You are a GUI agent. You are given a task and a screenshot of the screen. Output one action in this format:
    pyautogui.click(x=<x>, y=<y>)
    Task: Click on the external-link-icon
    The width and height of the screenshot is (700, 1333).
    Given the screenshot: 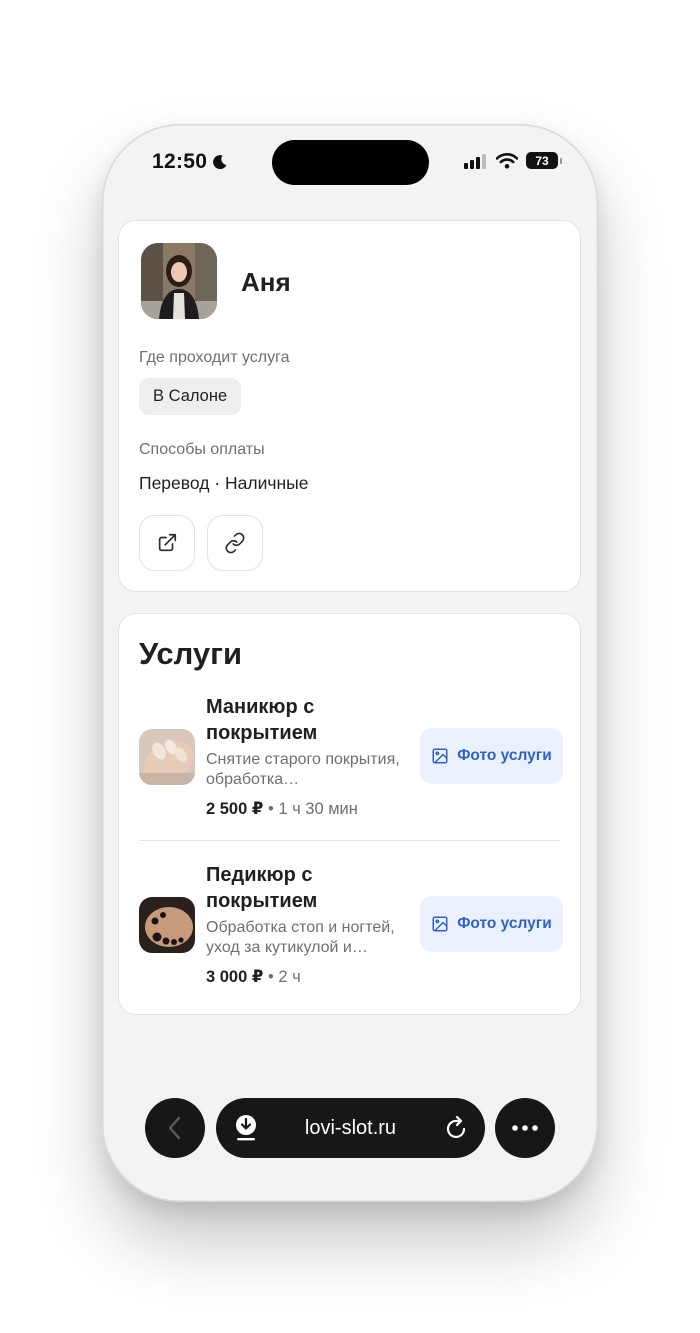 What is the action you would take?
    pyautogui.click(x=167, y=542)
    